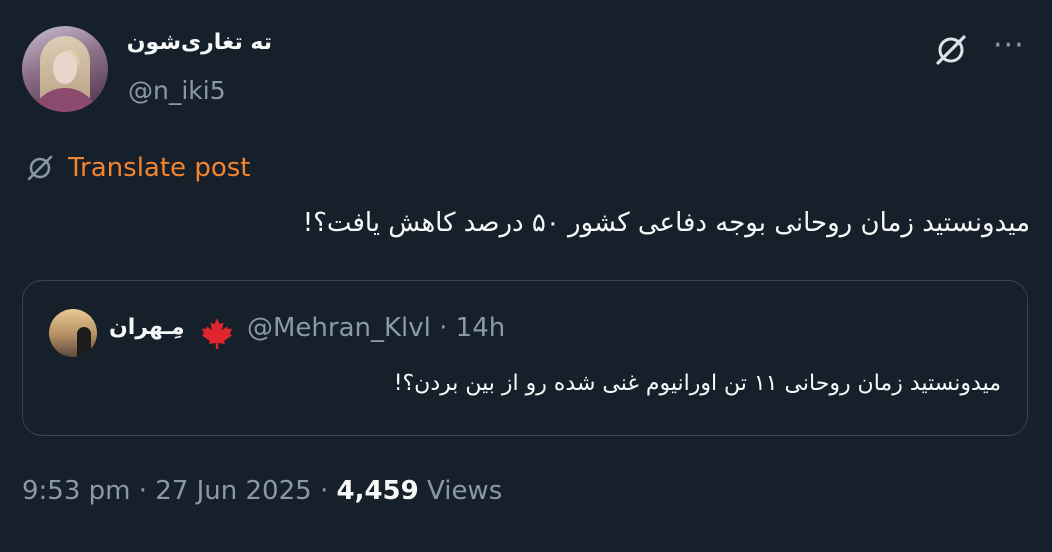 The width and height of the screenshot is (1052, 552). What do you see at coordinates (147, 327) in the screenshot?
I see `quoted-author-name: مِـهران` at bounding box center [147, 327].